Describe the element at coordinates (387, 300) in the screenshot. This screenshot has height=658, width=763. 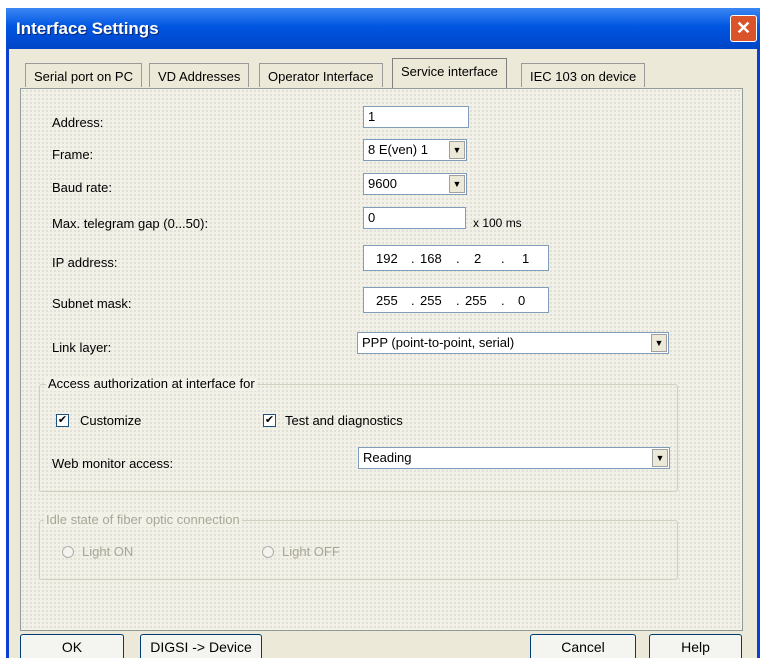
I see `subnet-octet-1: 255` at that location.